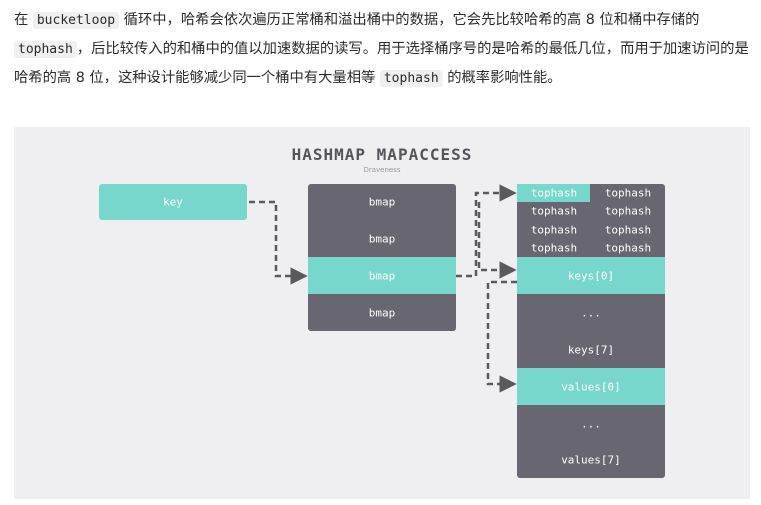 The image size is (761, 505). Describe the element at coordinates (382, 257) in the screenshot. I see `bucket-array: bmap bmap bmap bmap` at that location.